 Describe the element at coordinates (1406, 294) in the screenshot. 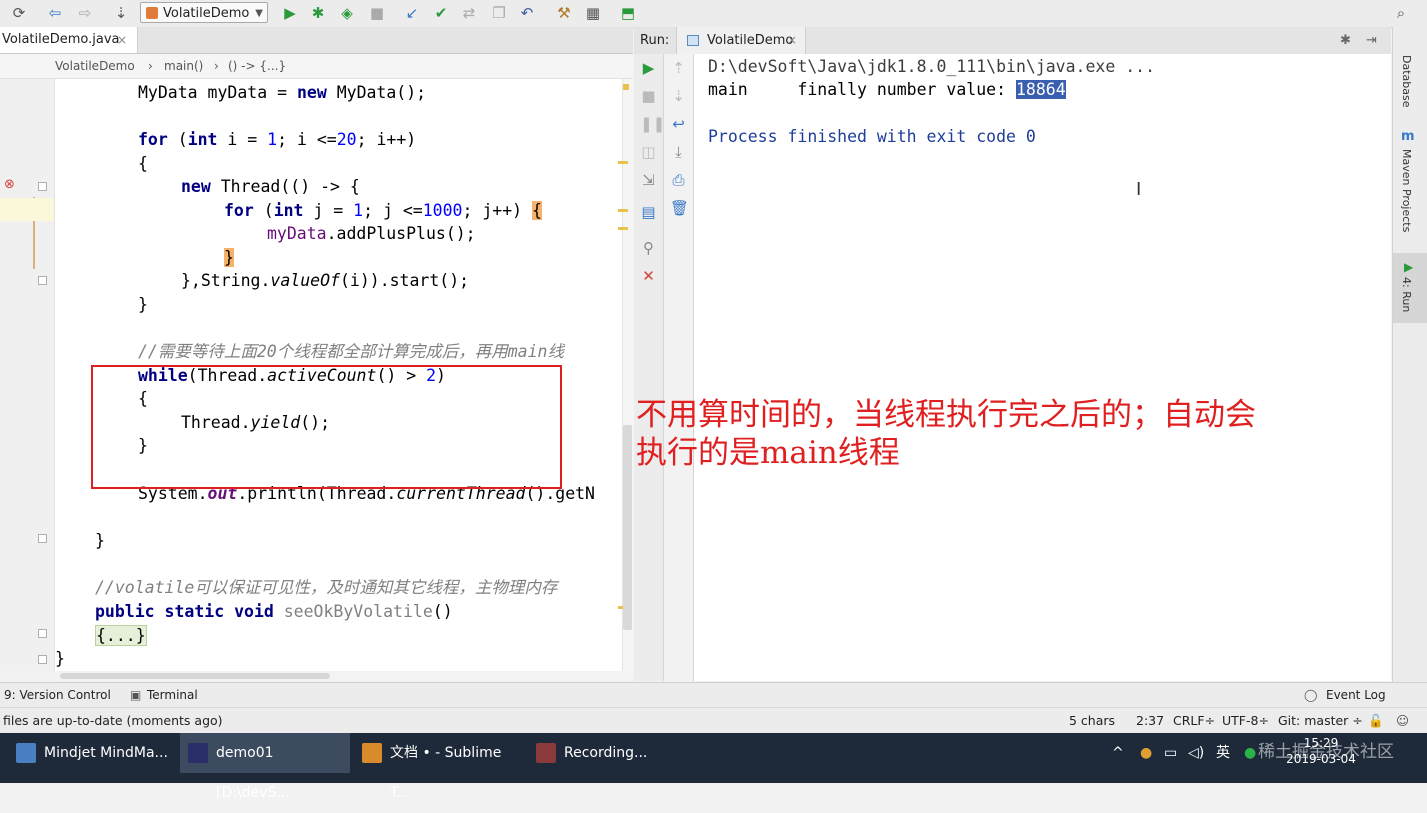

I see `run-tool-button: 4: Run` at that location.